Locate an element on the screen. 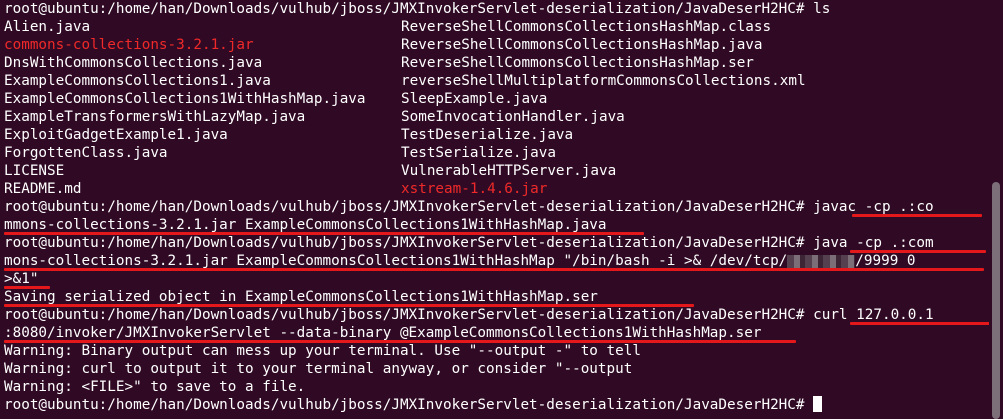 This screenshot has height=419, width=1003. file-listing-row: ForgottenClass.java TestSerialize.java is located at coordinates (469, 153).